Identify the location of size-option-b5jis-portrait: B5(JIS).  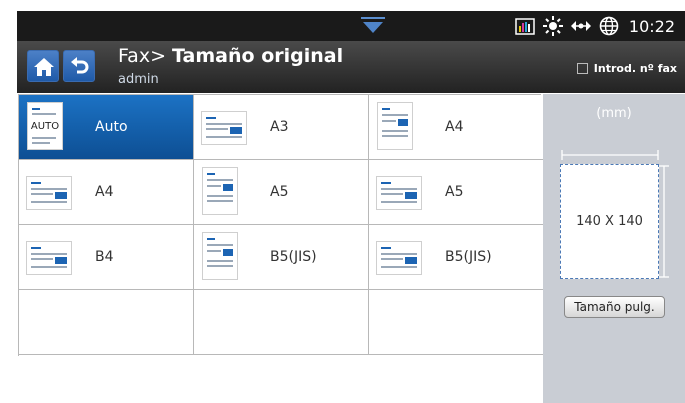
(281, 257).